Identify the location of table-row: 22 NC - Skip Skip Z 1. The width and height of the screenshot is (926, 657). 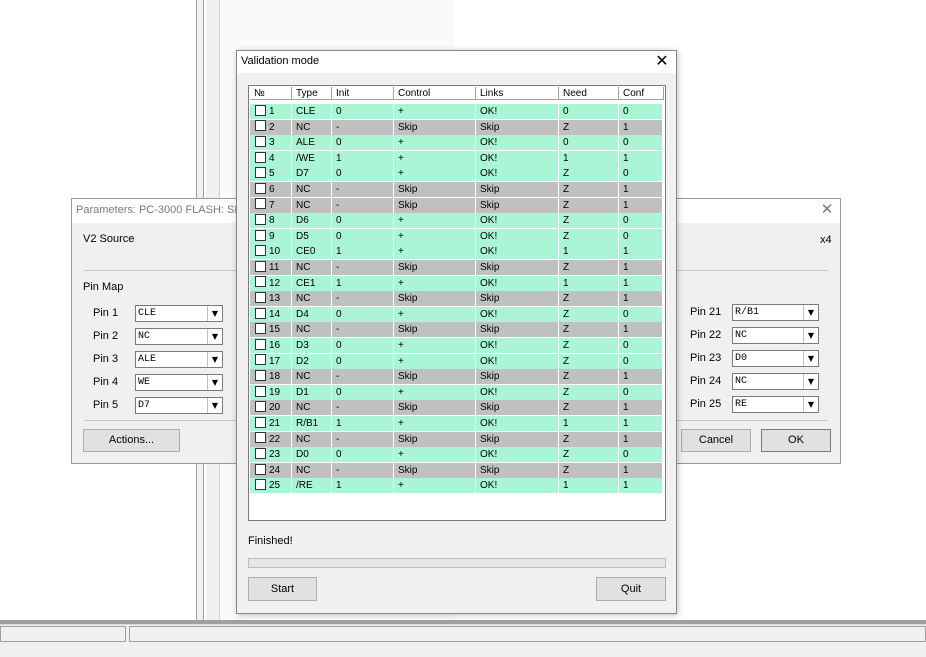
(457, 439).